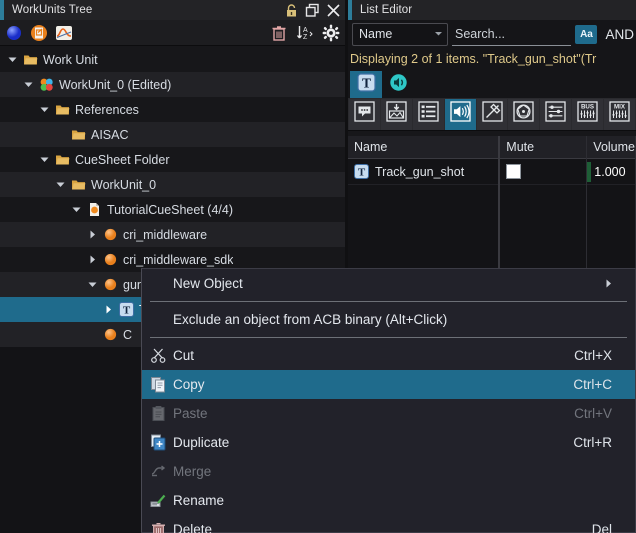 The height and width of the screenshot is (533, 636). Describe the element at coordinates (46, 84) in the screenshot. I see `workunit-icon` at that location.